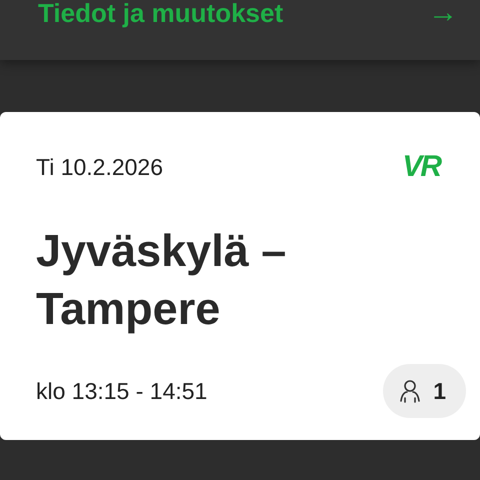 The image size is (480, 480). Describe the element at coordinates (100, 167) in the screenshot. I see `ticket-date: Ti 10.2.2026` at that location.